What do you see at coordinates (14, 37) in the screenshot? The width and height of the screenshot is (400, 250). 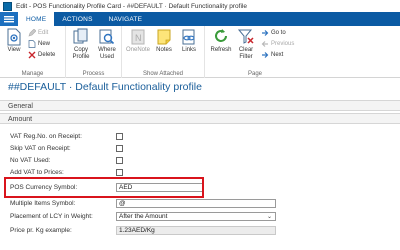 I see `view-icon` at bounding box center [14, 37].